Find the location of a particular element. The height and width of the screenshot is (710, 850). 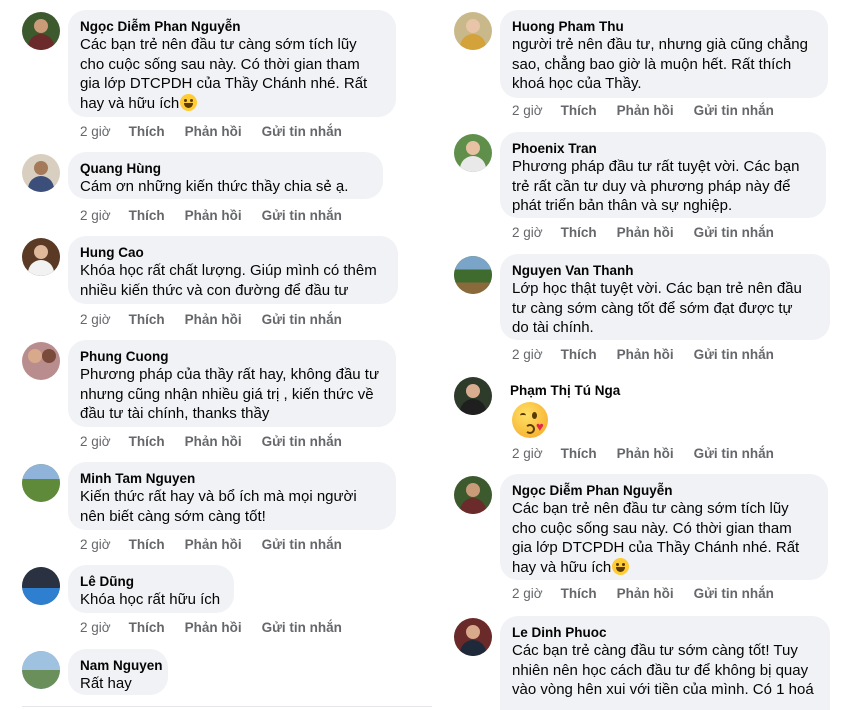

comment-bubble: Nam Nguyen Rất hay is located at coordinates (118, 672).